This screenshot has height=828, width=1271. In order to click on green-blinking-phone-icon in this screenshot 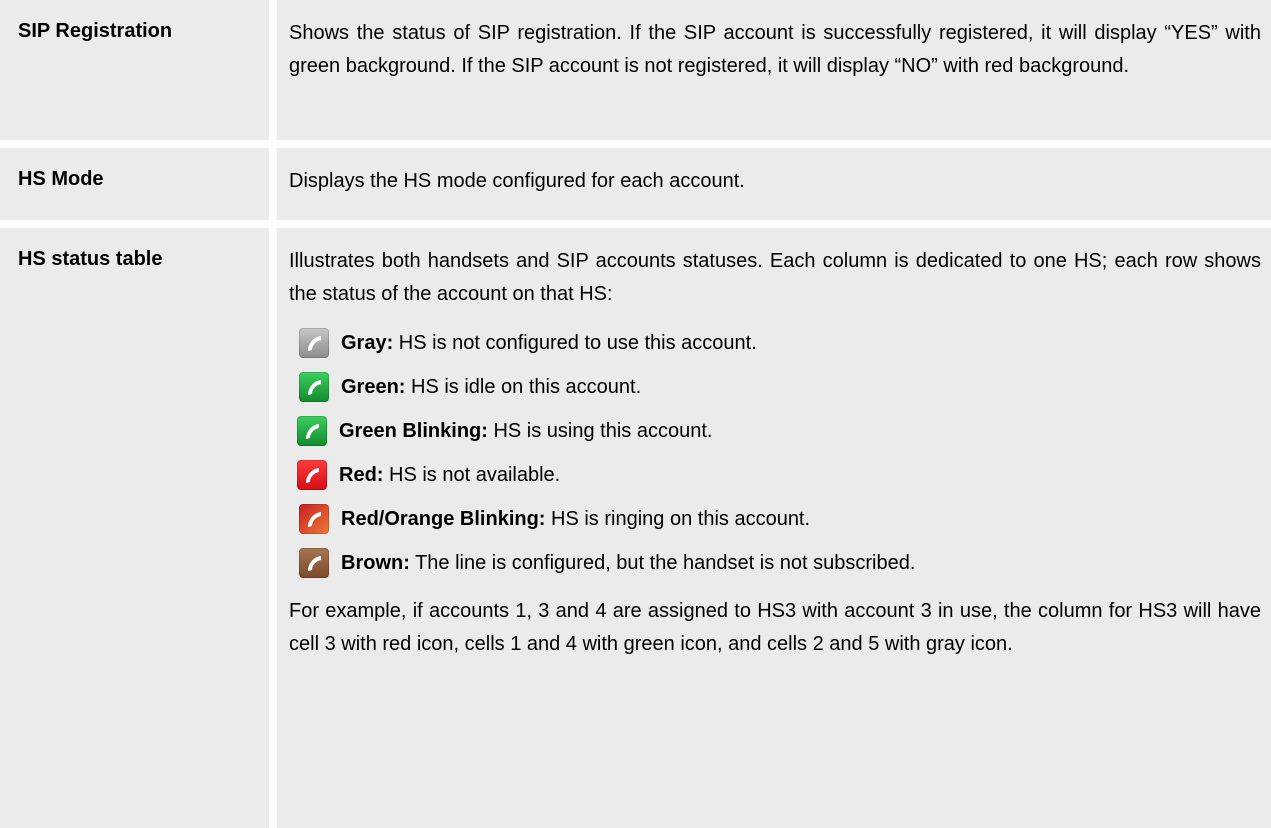, I will do `click(312, 431)`.